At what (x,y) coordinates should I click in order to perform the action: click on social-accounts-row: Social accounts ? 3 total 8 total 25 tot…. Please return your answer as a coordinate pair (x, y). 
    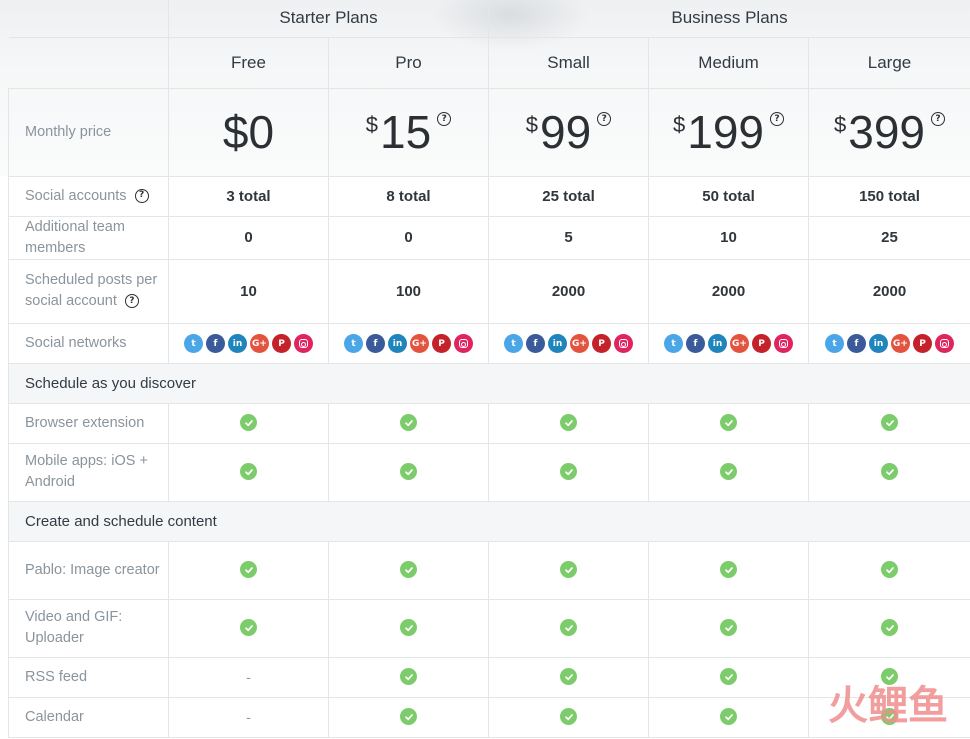
    Looking at the image, I should click on (489, 196).